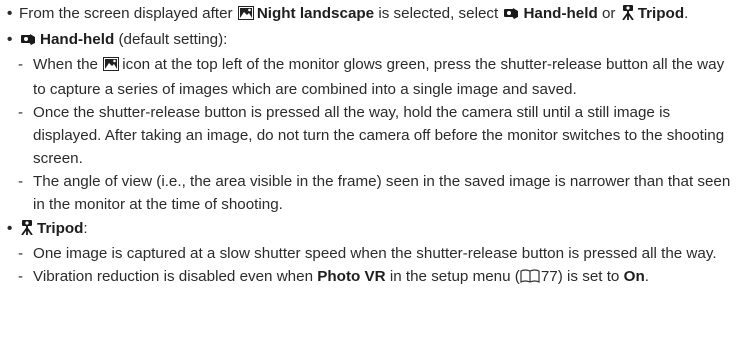  I want to click on tripod-heading: Tripod, so click(60, 228).